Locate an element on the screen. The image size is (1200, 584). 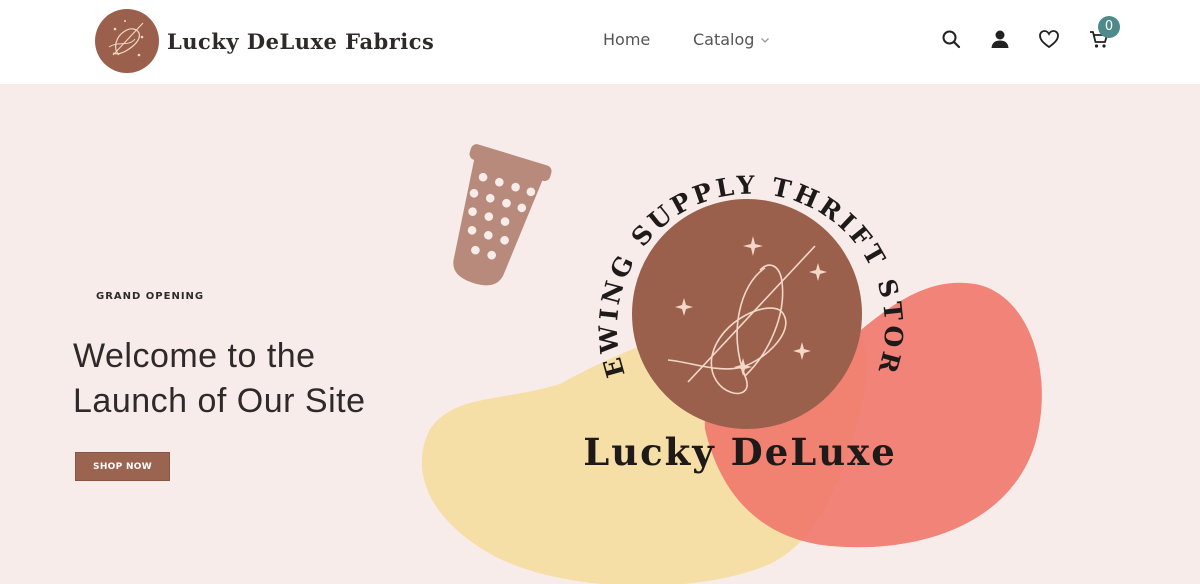
heart-icon is located at coordinates (1049, 39).